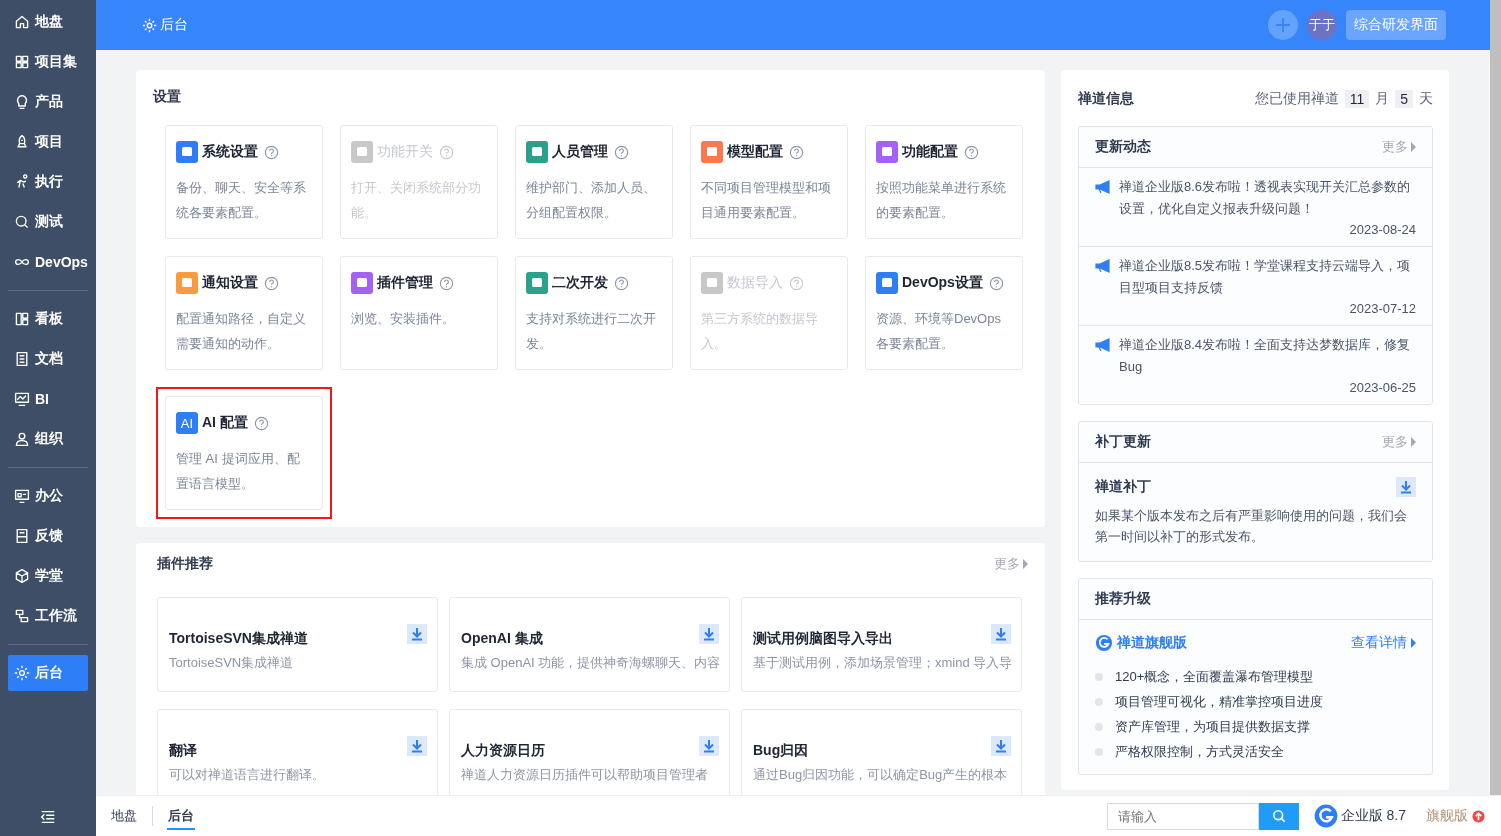  What do you see at coordinates (48, 222) in the screenshot?
I see `sidebar-item: 测试` at bounding box center [48, 222].